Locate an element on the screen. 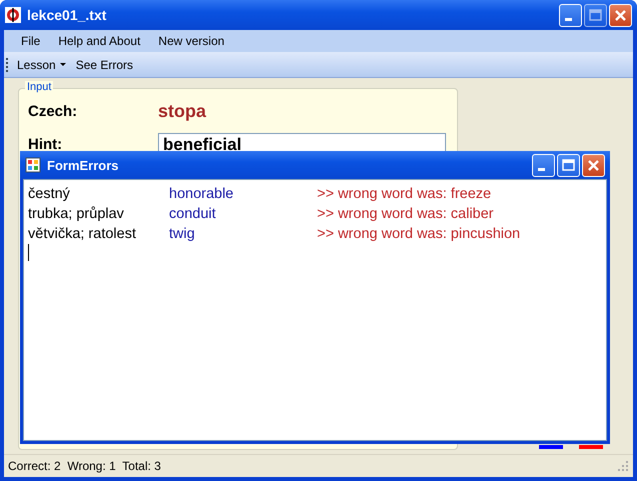 Image resolution: width=637 pixels, height=481 pixels. window-title: FormErrors is located at coordinates (83, 165).